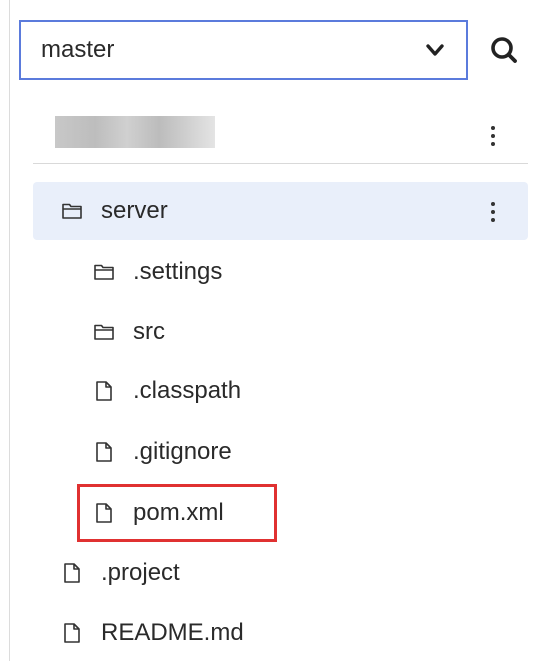 The width and height of the screenshot is (537, 662). I want to click on tree-folder-settings: .settings, so click(157, 272).